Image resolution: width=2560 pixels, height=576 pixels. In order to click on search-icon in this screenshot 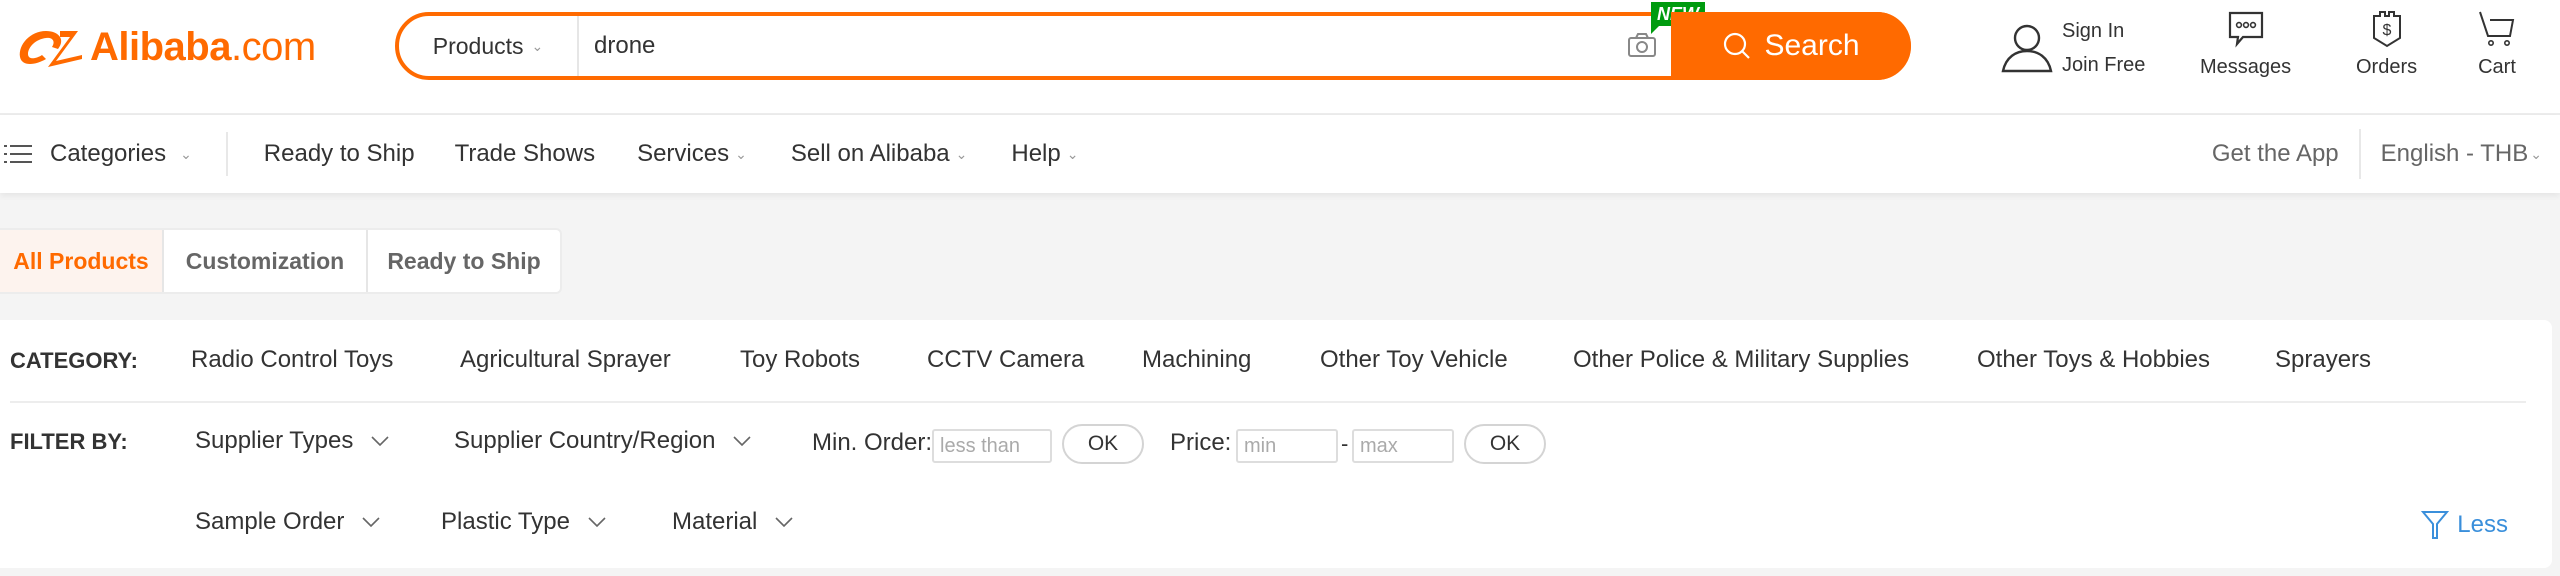, I will do `click(1737, 45)`.